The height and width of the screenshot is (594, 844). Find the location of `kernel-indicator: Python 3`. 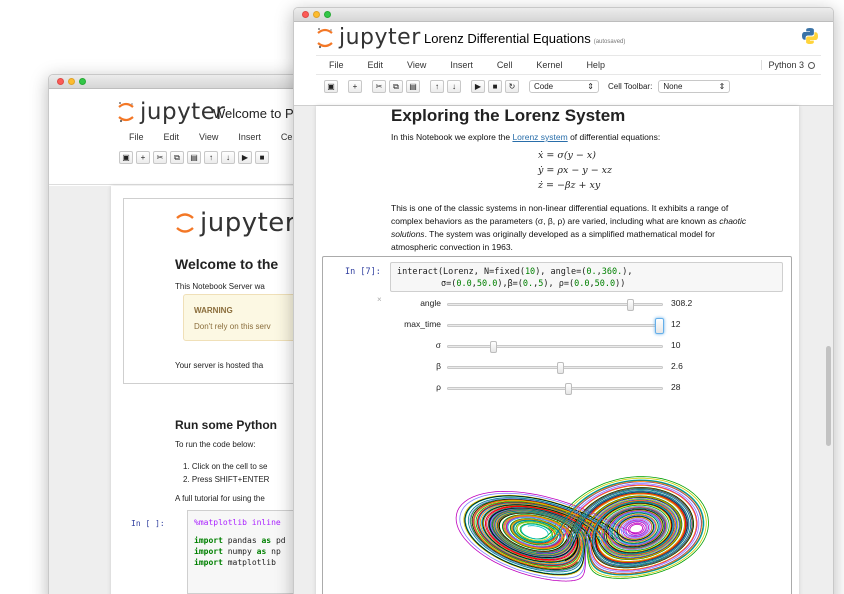

kernel-indicator: Python 3 is located at coordinates (788, 65).